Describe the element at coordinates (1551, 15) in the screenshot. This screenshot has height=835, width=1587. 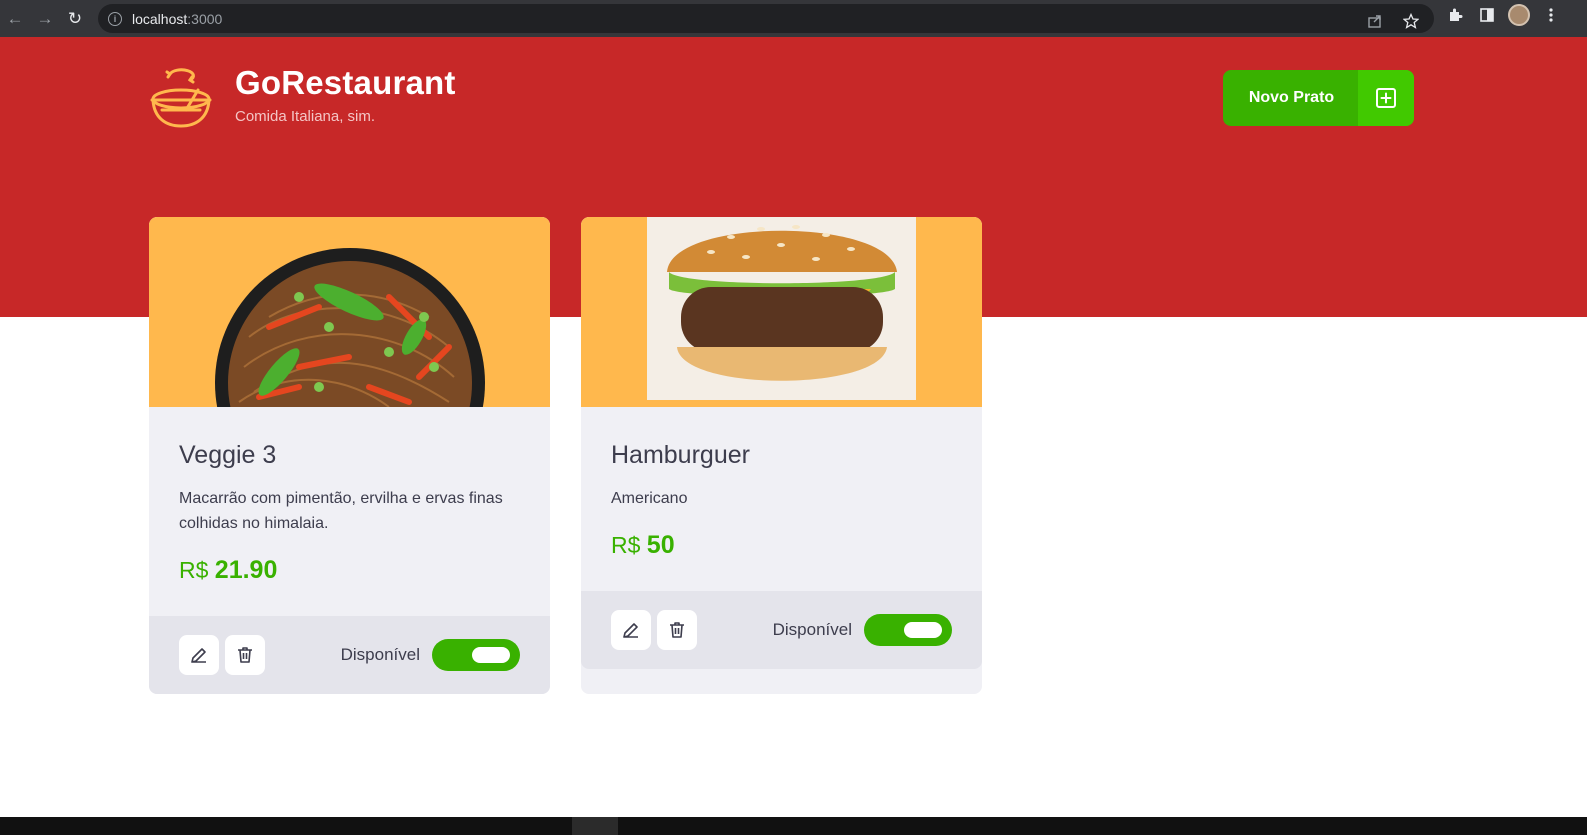
I see `more-menu-icon` at that location.